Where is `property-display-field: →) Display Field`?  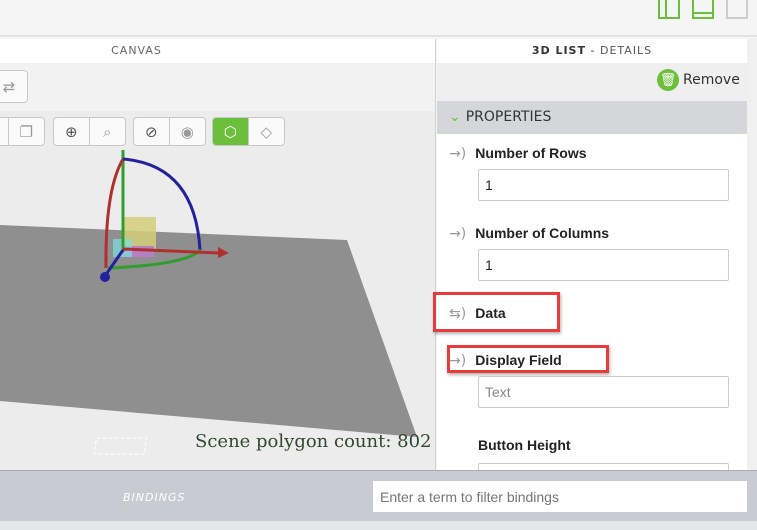 property-display-field: →) Display Field is located at coordinates (505, 359).